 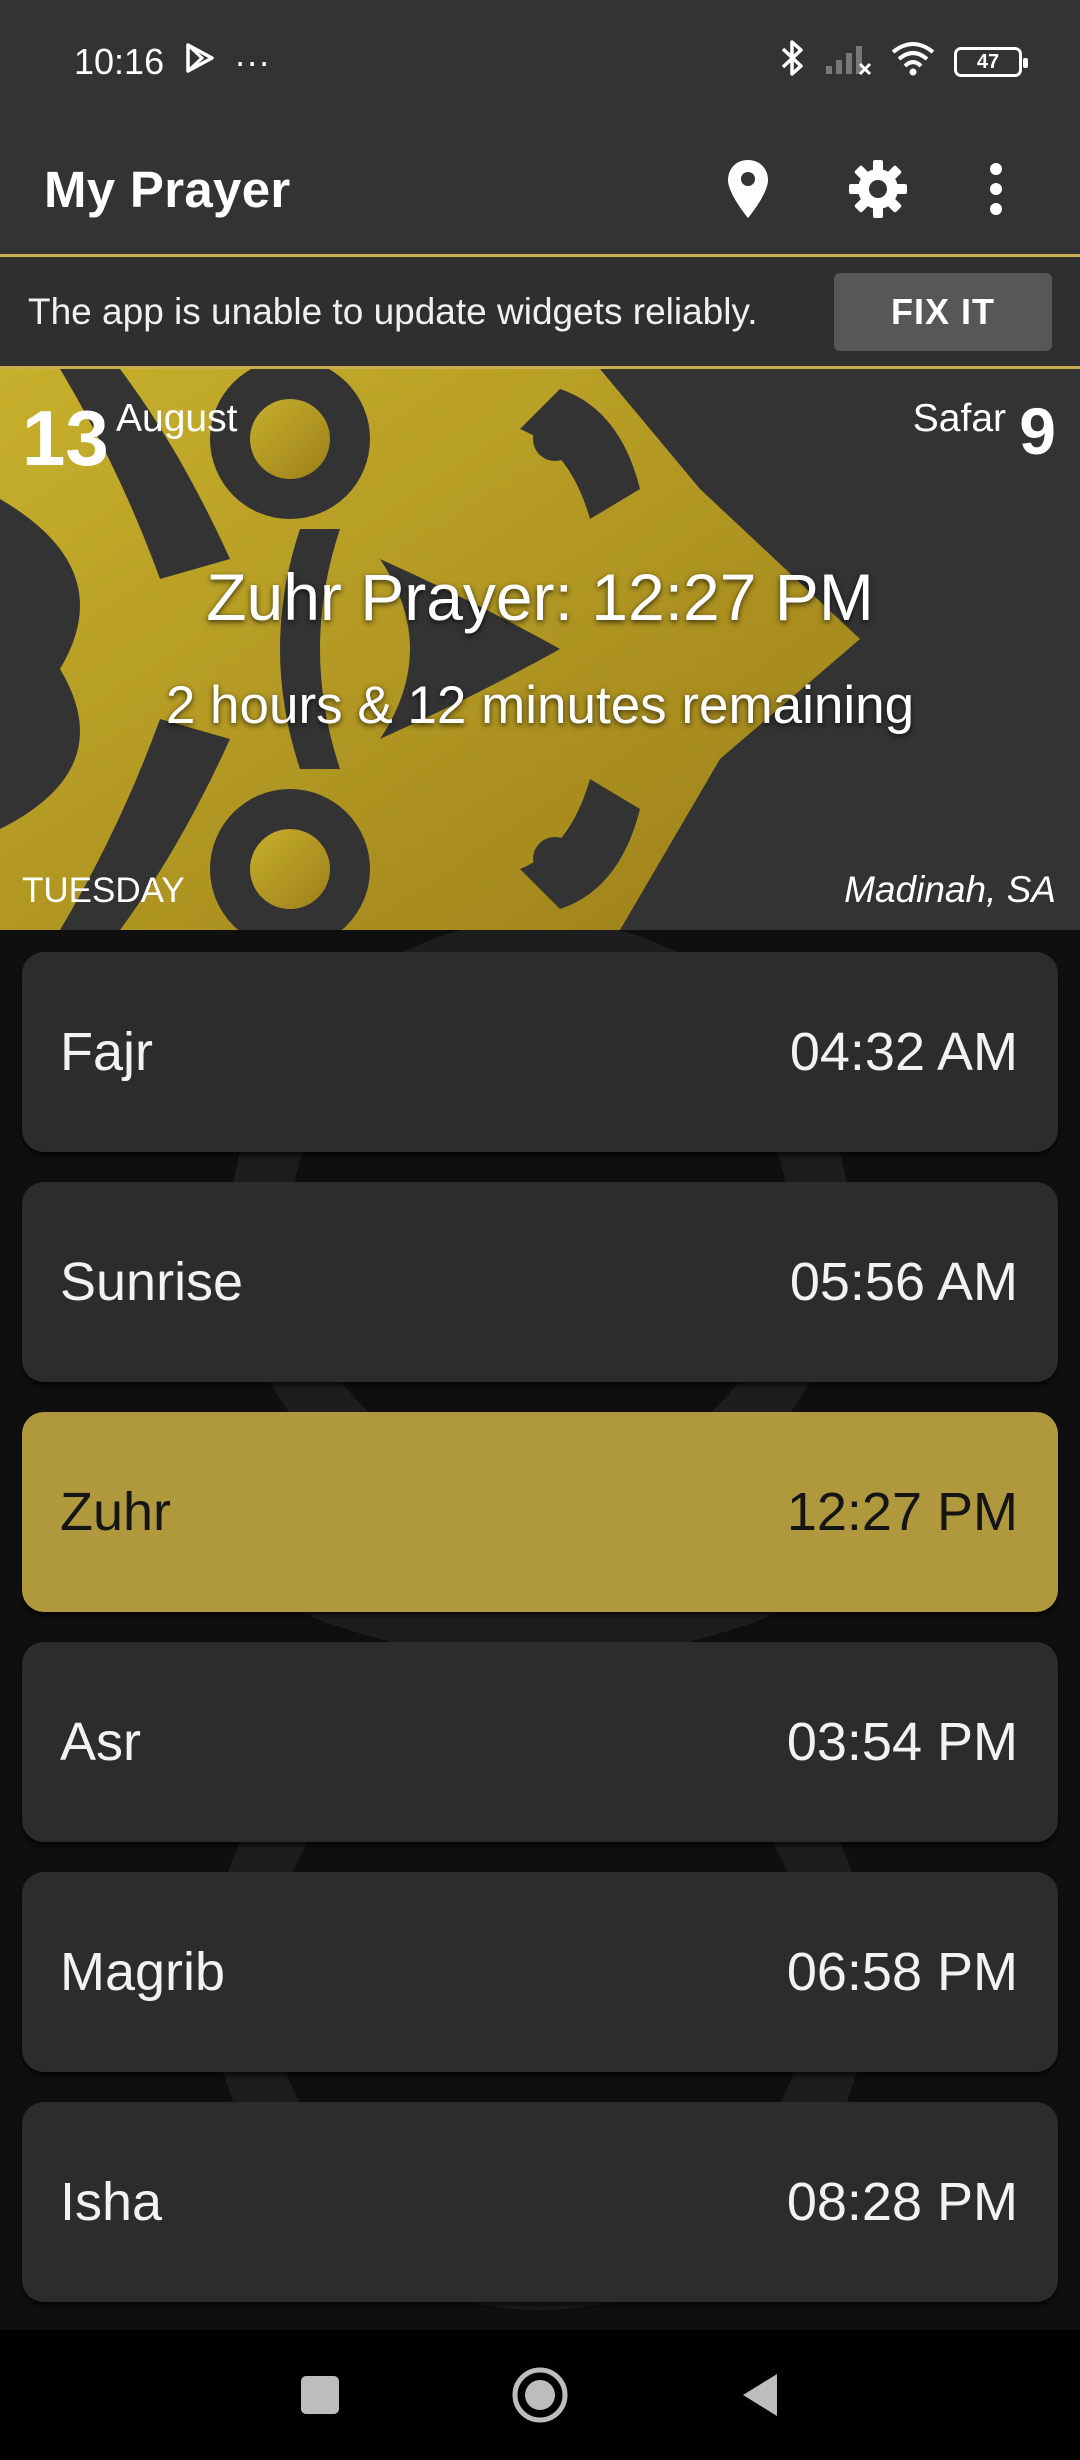 I want to click on fix-it-button: FIX IT, so click(x=943, y=311).